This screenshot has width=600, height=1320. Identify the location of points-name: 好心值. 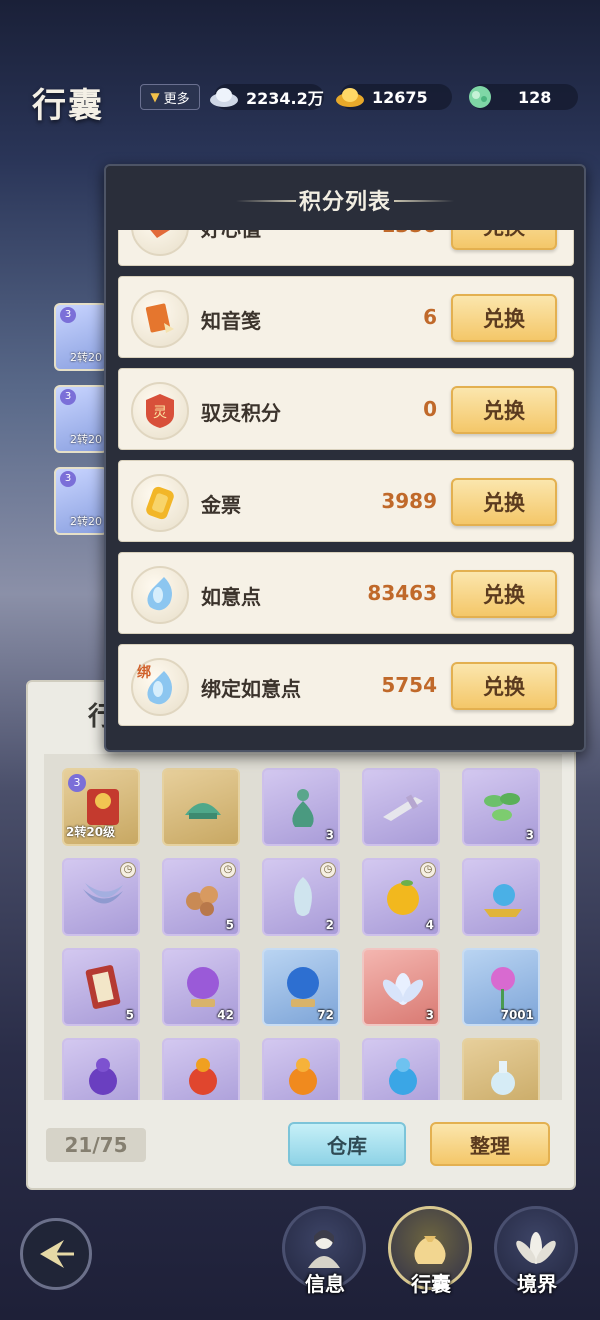
(231, 236).